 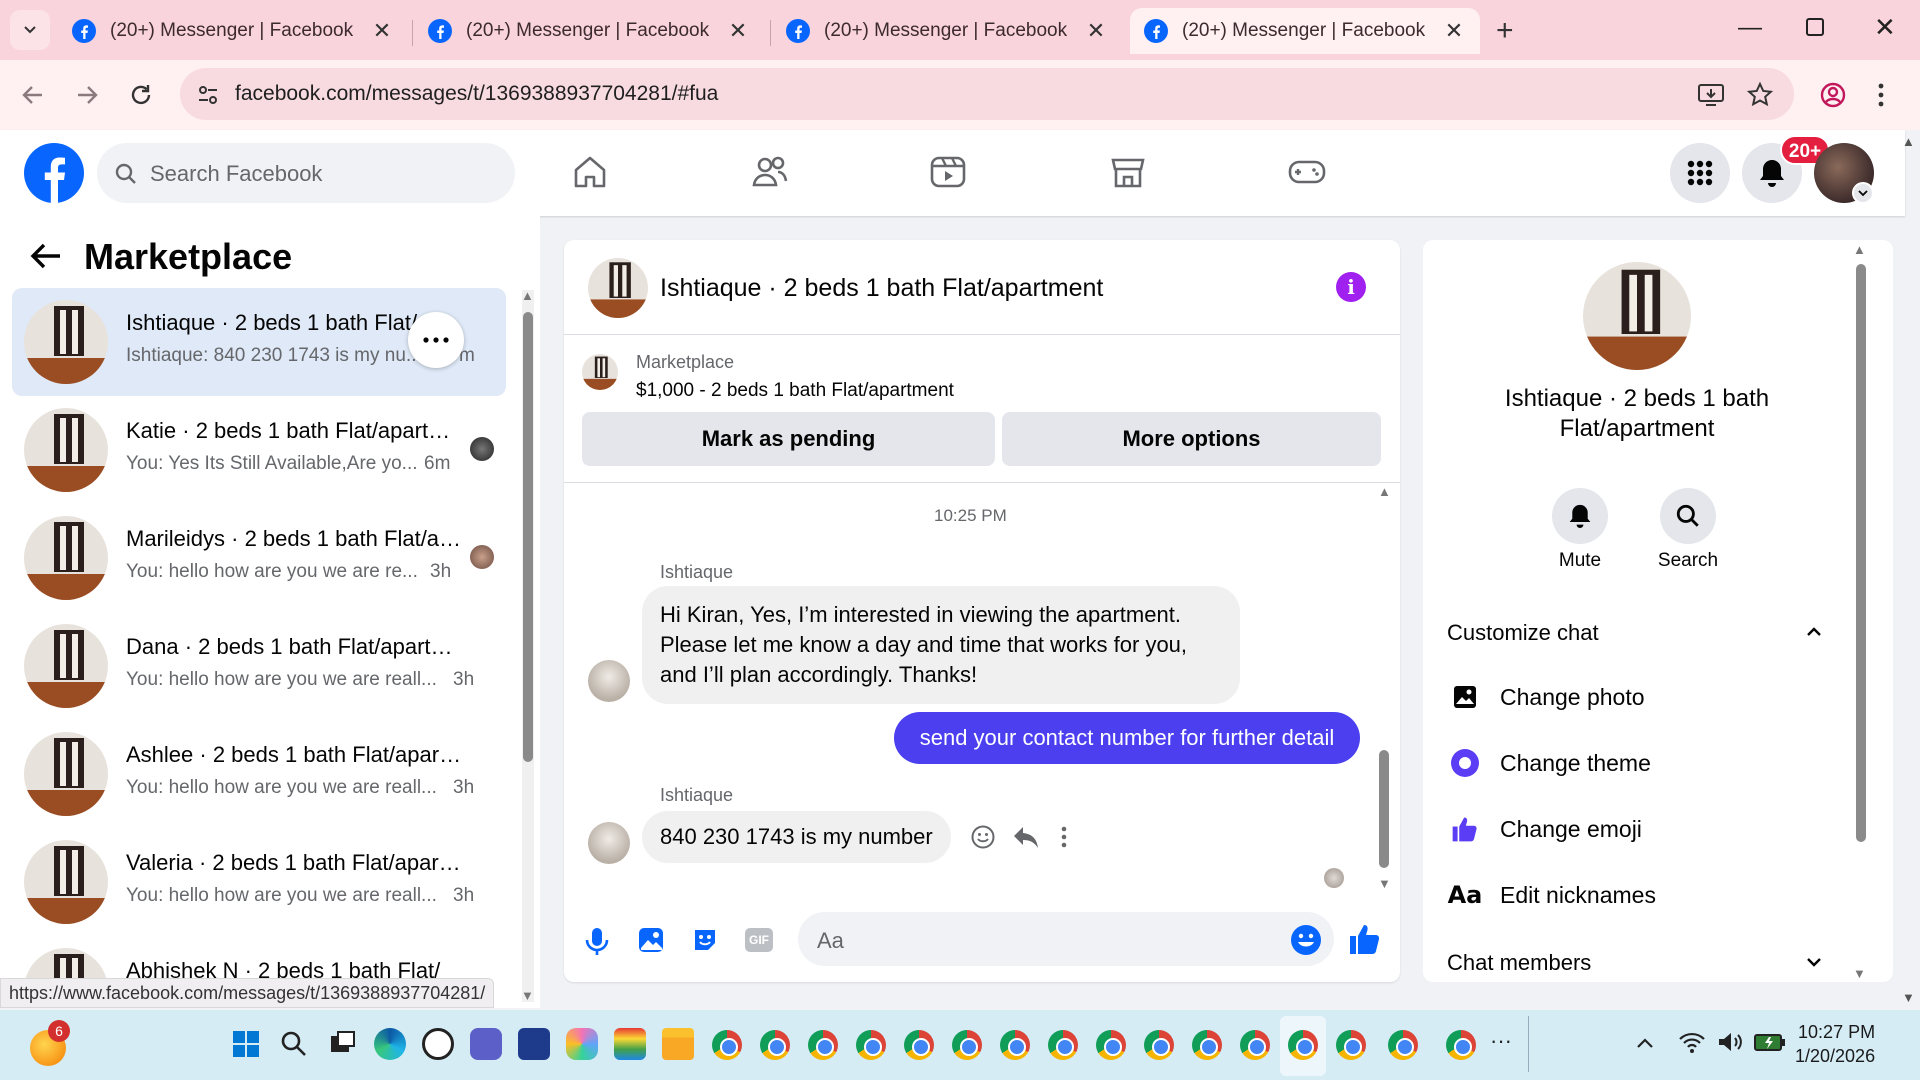 What do you see at coordinates (1645, 1043) in the screenshot?
I see `system-tray-chevron-icon` at bounding box center [1645, 1043].